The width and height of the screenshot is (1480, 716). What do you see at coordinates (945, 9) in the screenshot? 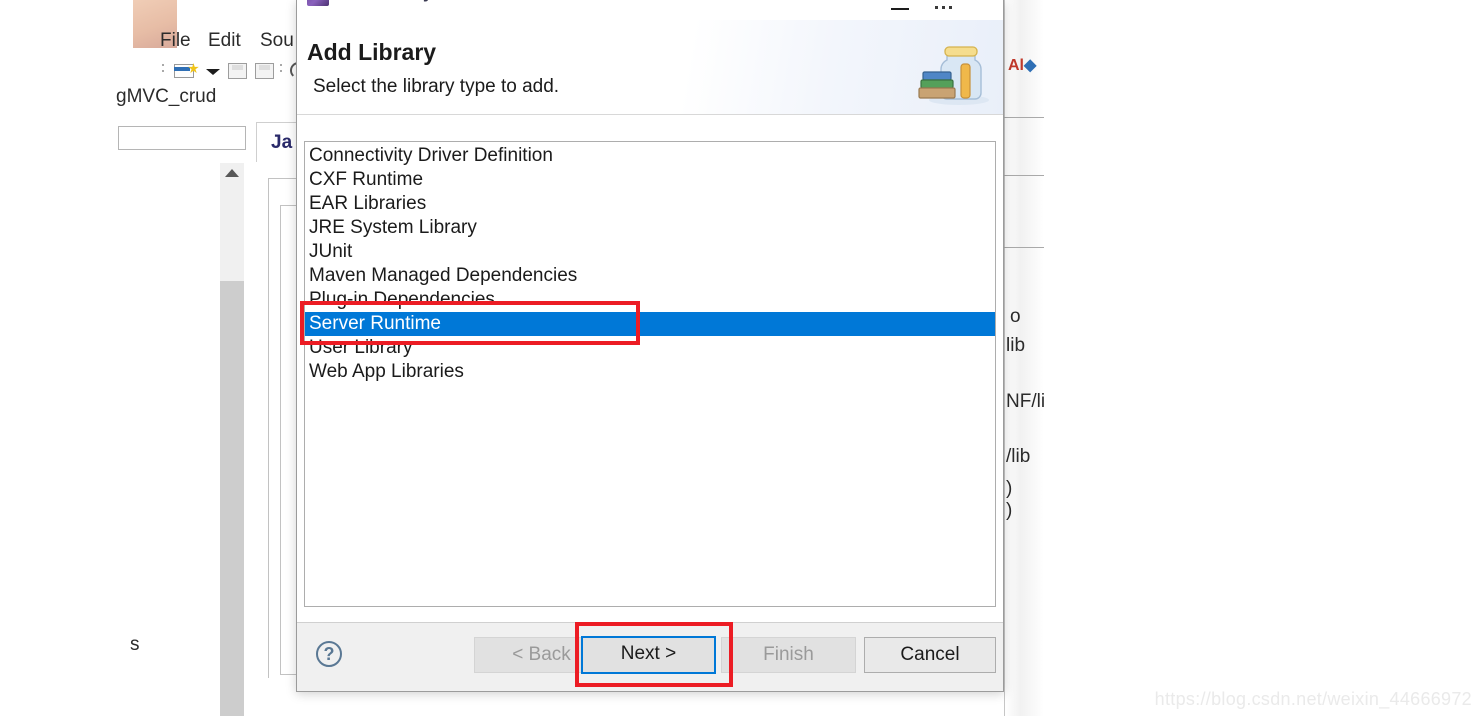
I see `restore-icon` at bounding box center [945, 9].